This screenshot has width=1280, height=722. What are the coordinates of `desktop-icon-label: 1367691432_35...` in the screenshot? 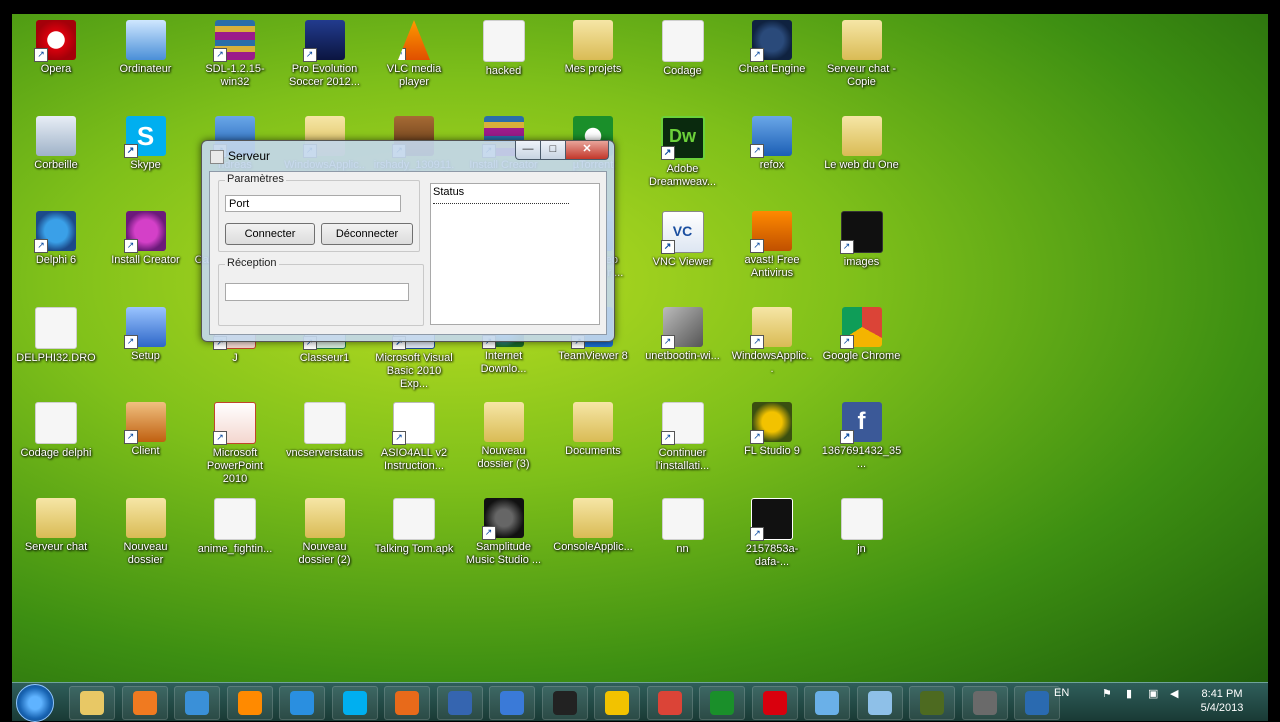 It's located at (861, 458).